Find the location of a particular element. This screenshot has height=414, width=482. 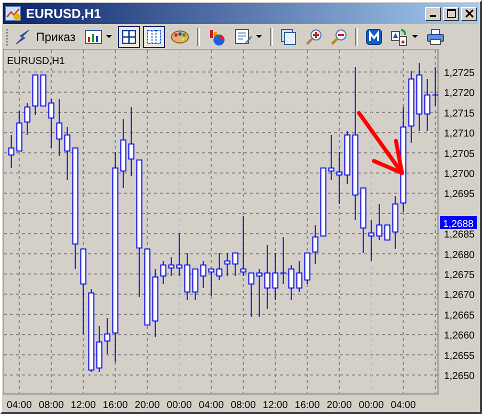

price-label: 1,2670 is located at coordinates (459, 296).